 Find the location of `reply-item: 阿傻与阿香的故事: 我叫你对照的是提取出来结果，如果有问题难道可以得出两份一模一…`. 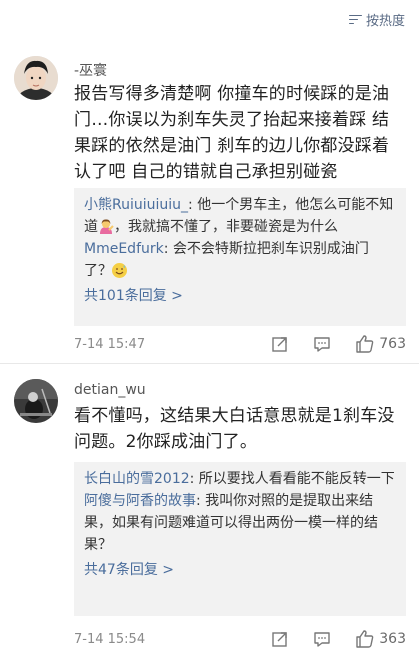

reply-item: 阿傻与阿香的故事: 我叫你对照的是提取出来结果，如果有问题难道可以得出两份一模一… is located at coordinates (240, 523).